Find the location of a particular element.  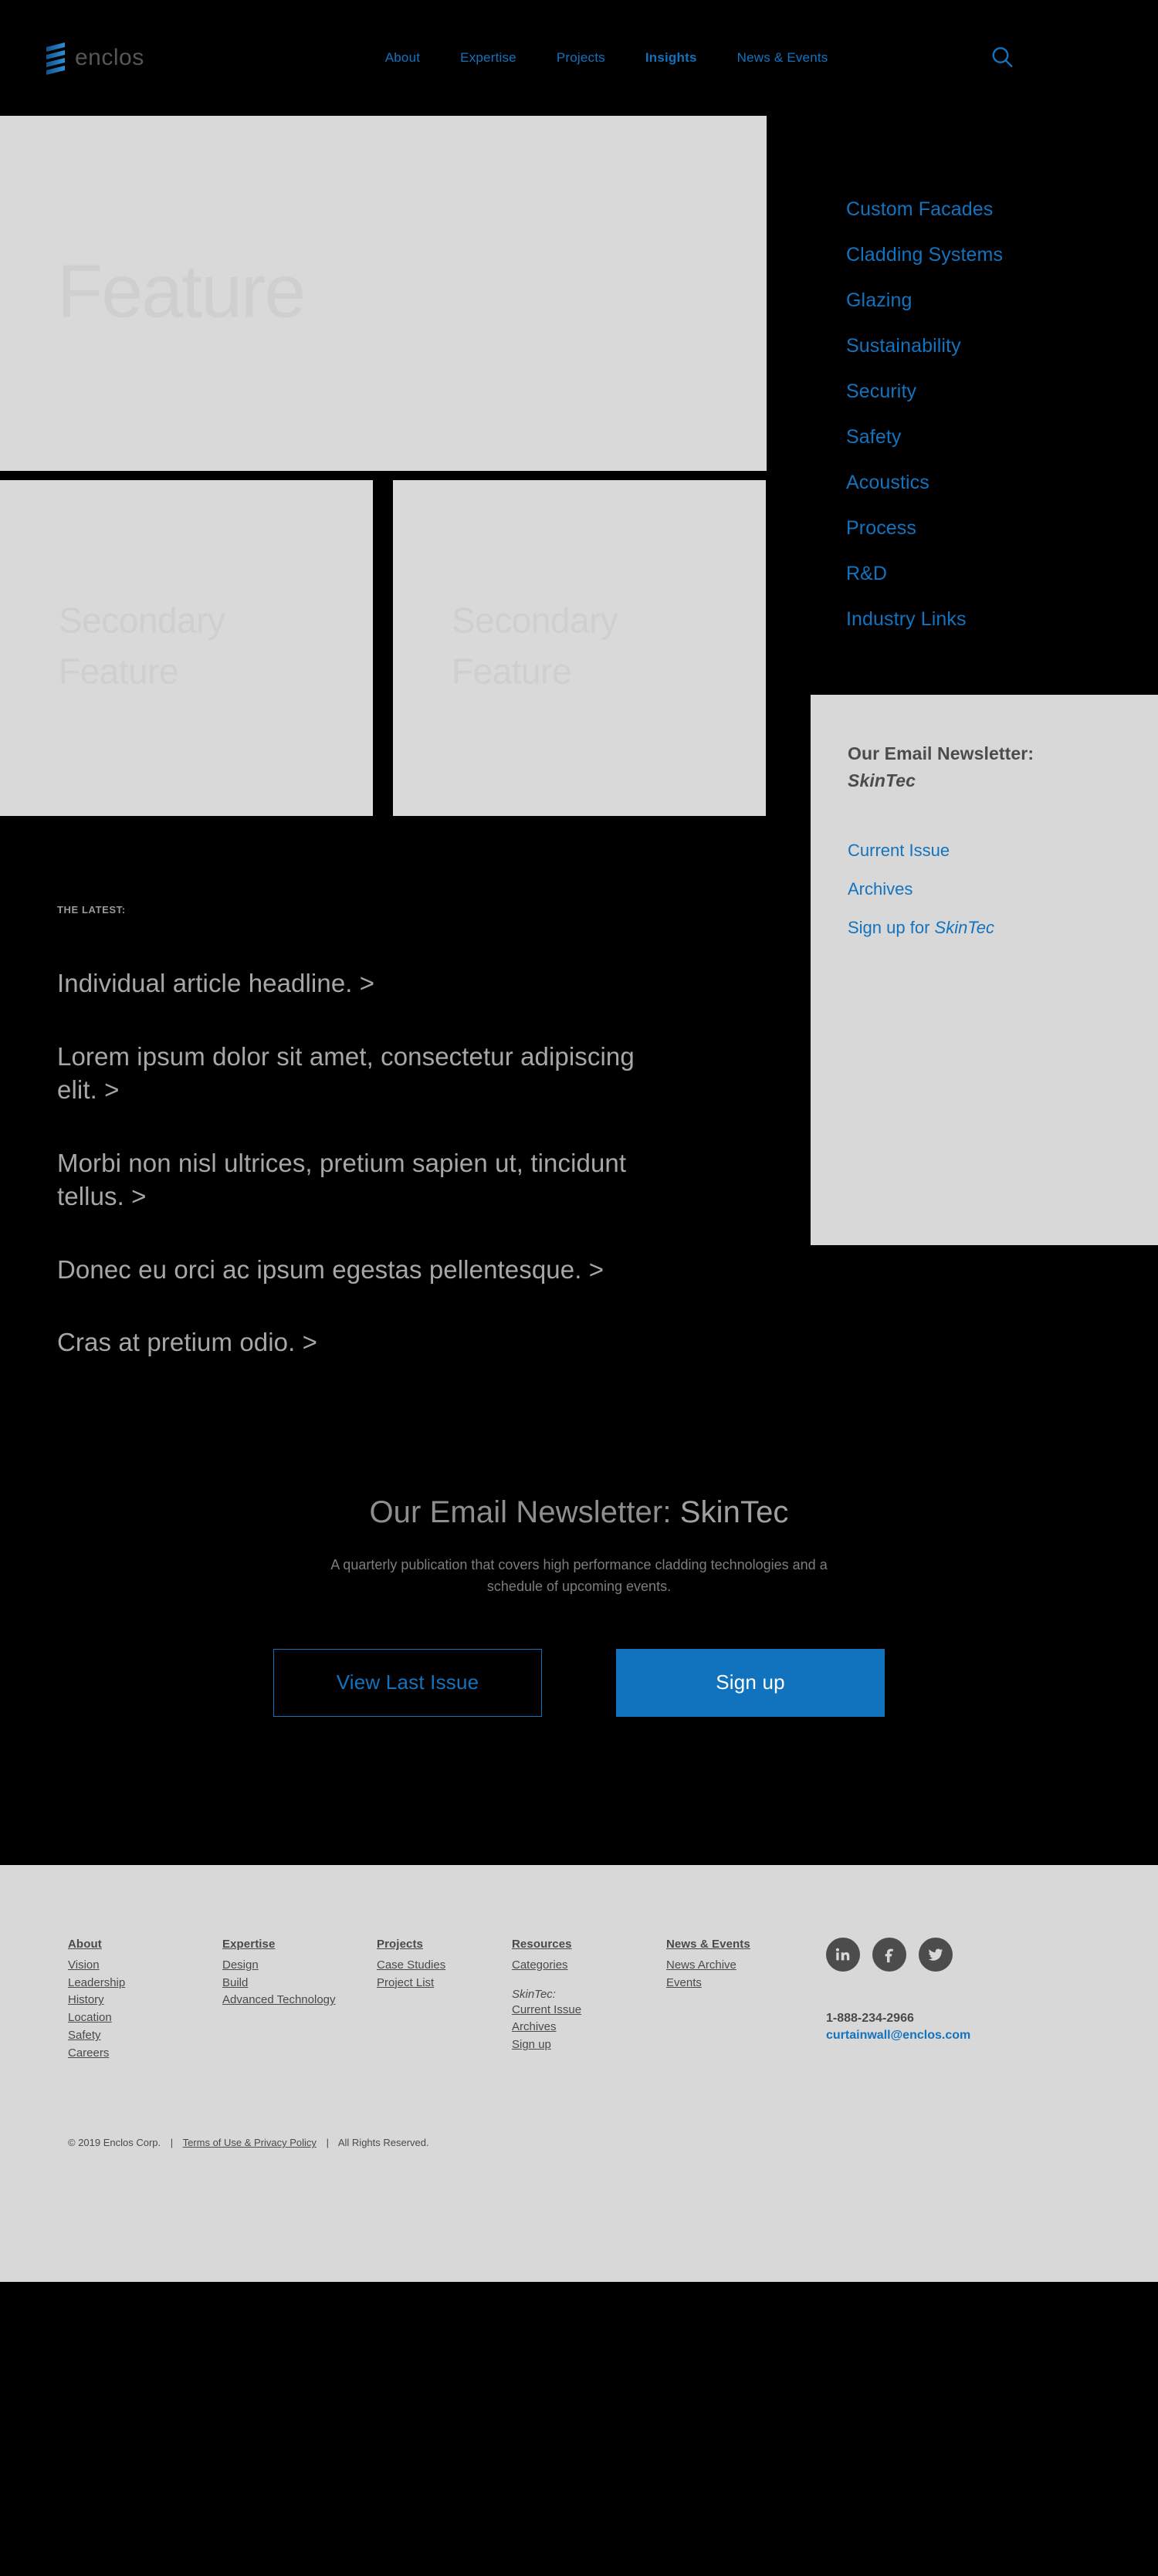

logo: enclos is located at coordinates (95, 59).